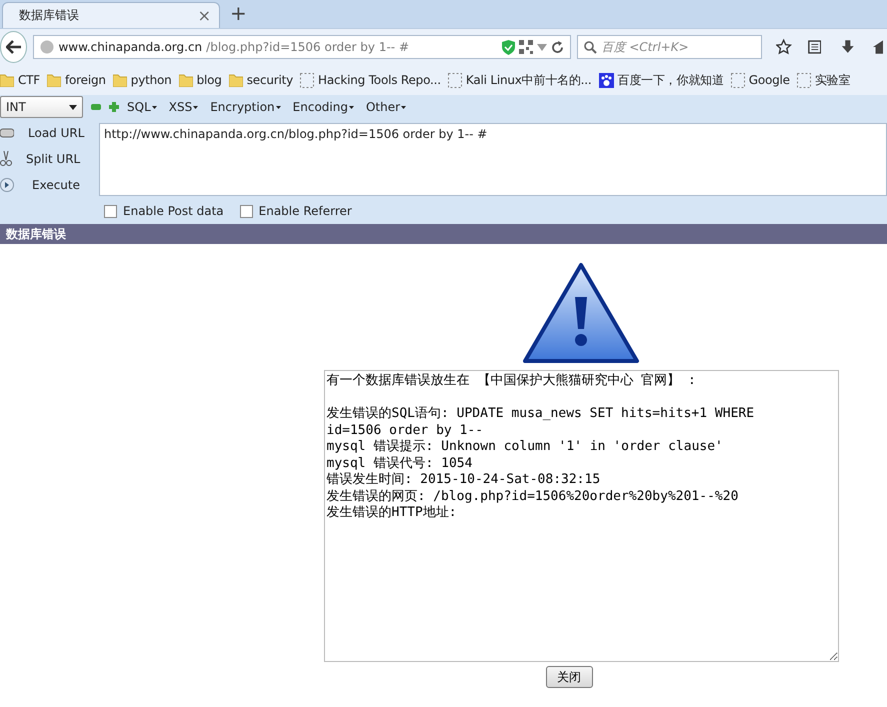  What do you see at coordinates (542, 47) in the screenshot?
I see `dropdown-icon` at bounding box center [542, 47].